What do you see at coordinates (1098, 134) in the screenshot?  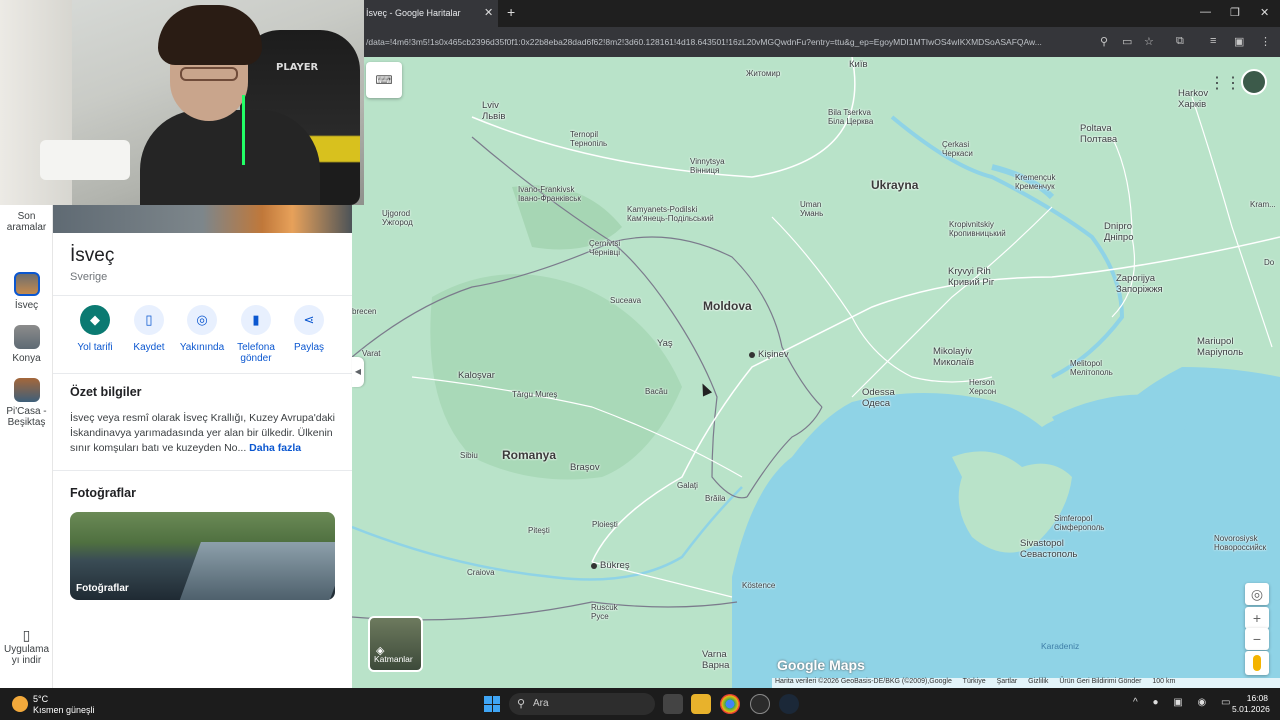 I see `map-label-poltava: Poltava Полтава` at bounding box center [1098, 134].